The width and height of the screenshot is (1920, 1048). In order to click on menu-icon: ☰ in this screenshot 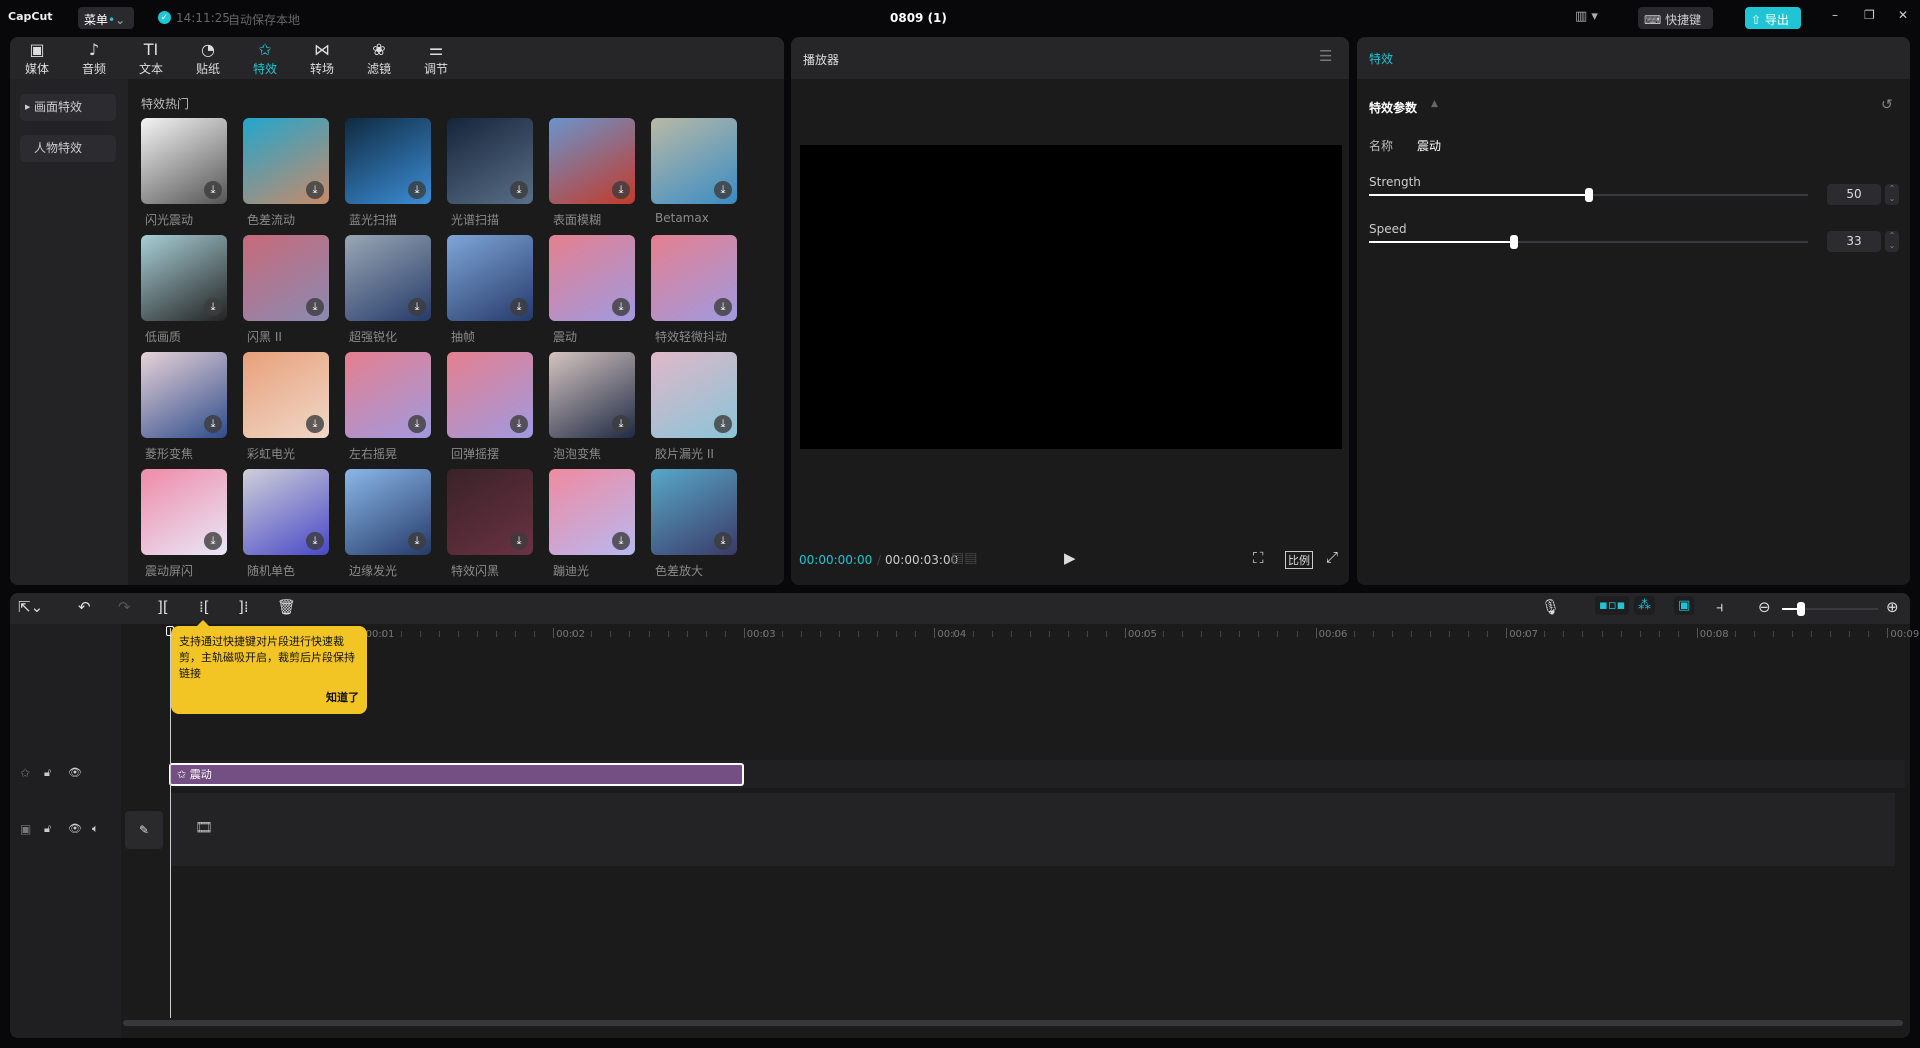, I will do `click(1325, 56)`.